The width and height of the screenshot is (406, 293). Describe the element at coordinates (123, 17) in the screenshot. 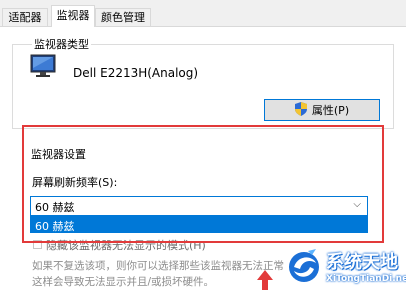

I see `tab-color-management: 颜色管理` at that location.